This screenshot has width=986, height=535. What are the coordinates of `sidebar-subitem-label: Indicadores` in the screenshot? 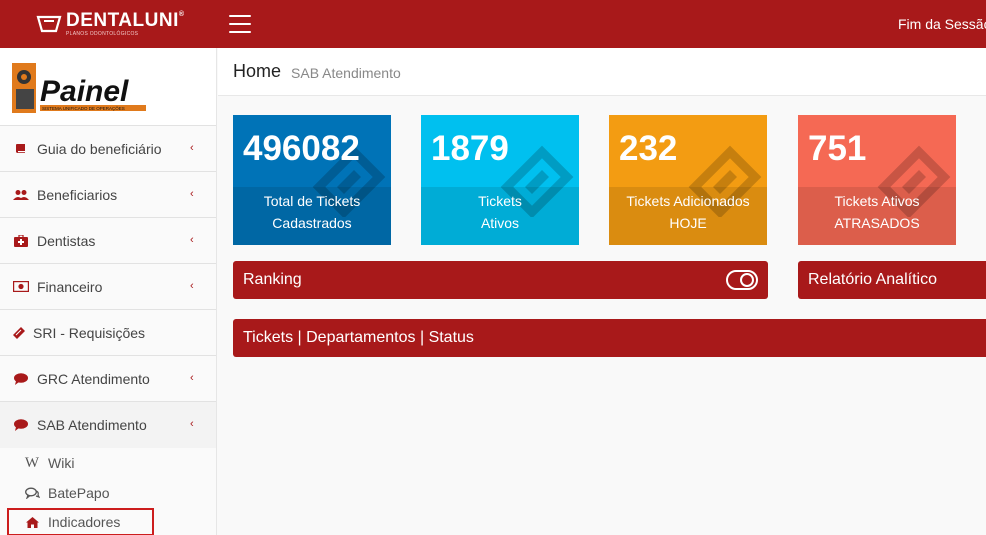 It's located at (84, 522).